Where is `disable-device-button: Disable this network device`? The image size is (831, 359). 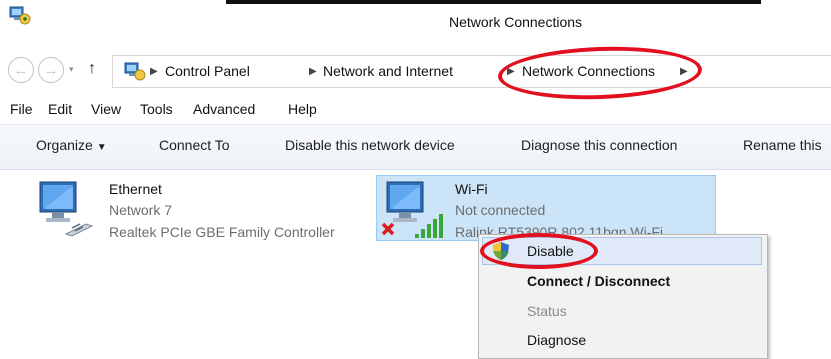
disable-device-button: Disable this network device is located at coordinates (370, 145).